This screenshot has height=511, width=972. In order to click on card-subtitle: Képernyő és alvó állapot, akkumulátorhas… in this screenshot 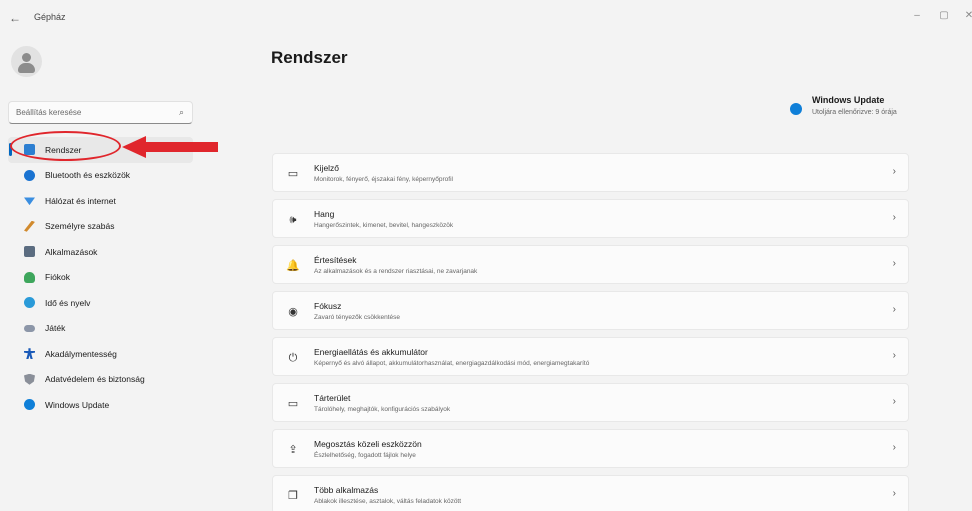, I will do `click(452, 363)`.